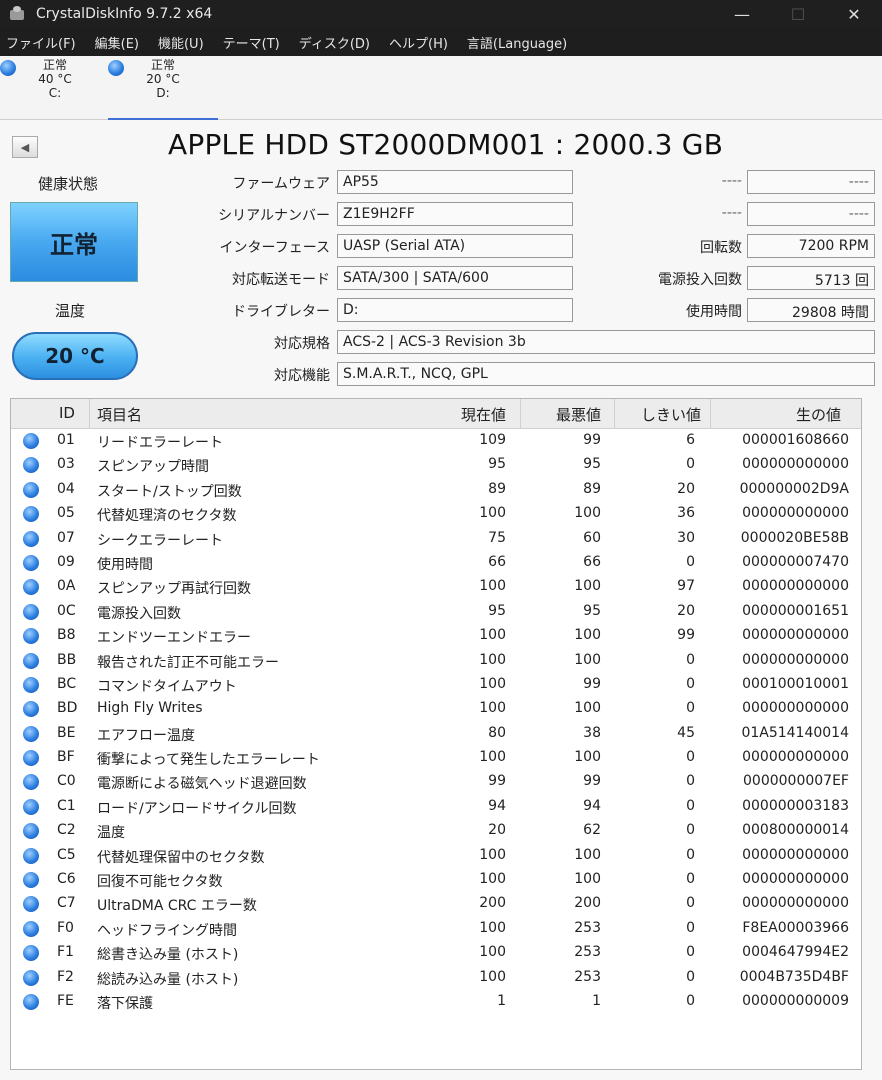 This screenshot has height=1080, width=882. What do you see at coordinates (587, 976) in the screenshot?
I see `worst-value: 253` at bounding box center [587, 976].